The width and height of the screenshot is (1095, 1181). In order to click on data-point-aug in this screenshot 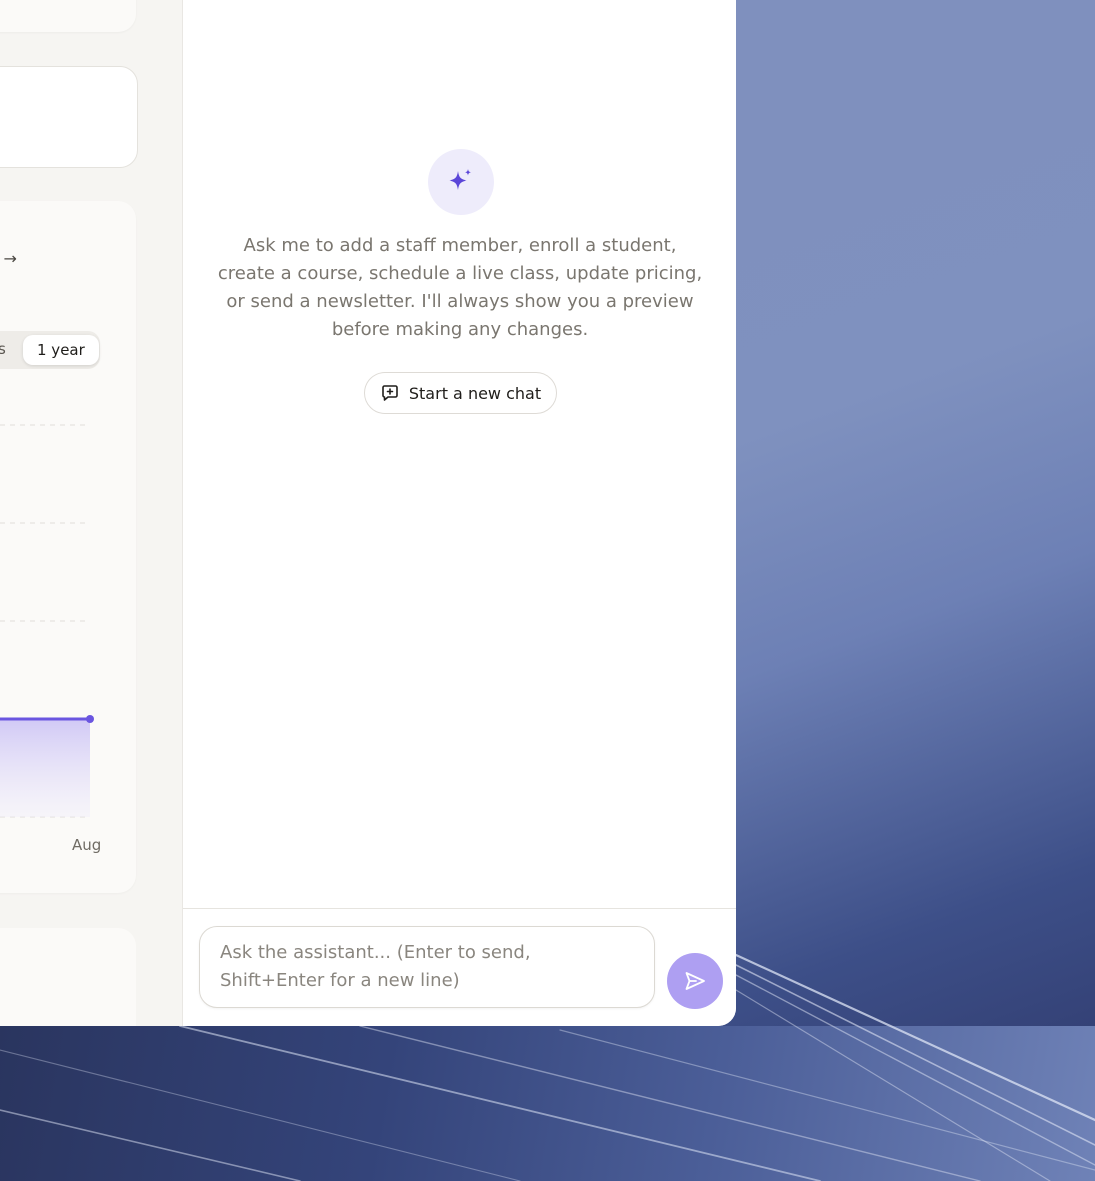, I will do `click(90, 719)`.